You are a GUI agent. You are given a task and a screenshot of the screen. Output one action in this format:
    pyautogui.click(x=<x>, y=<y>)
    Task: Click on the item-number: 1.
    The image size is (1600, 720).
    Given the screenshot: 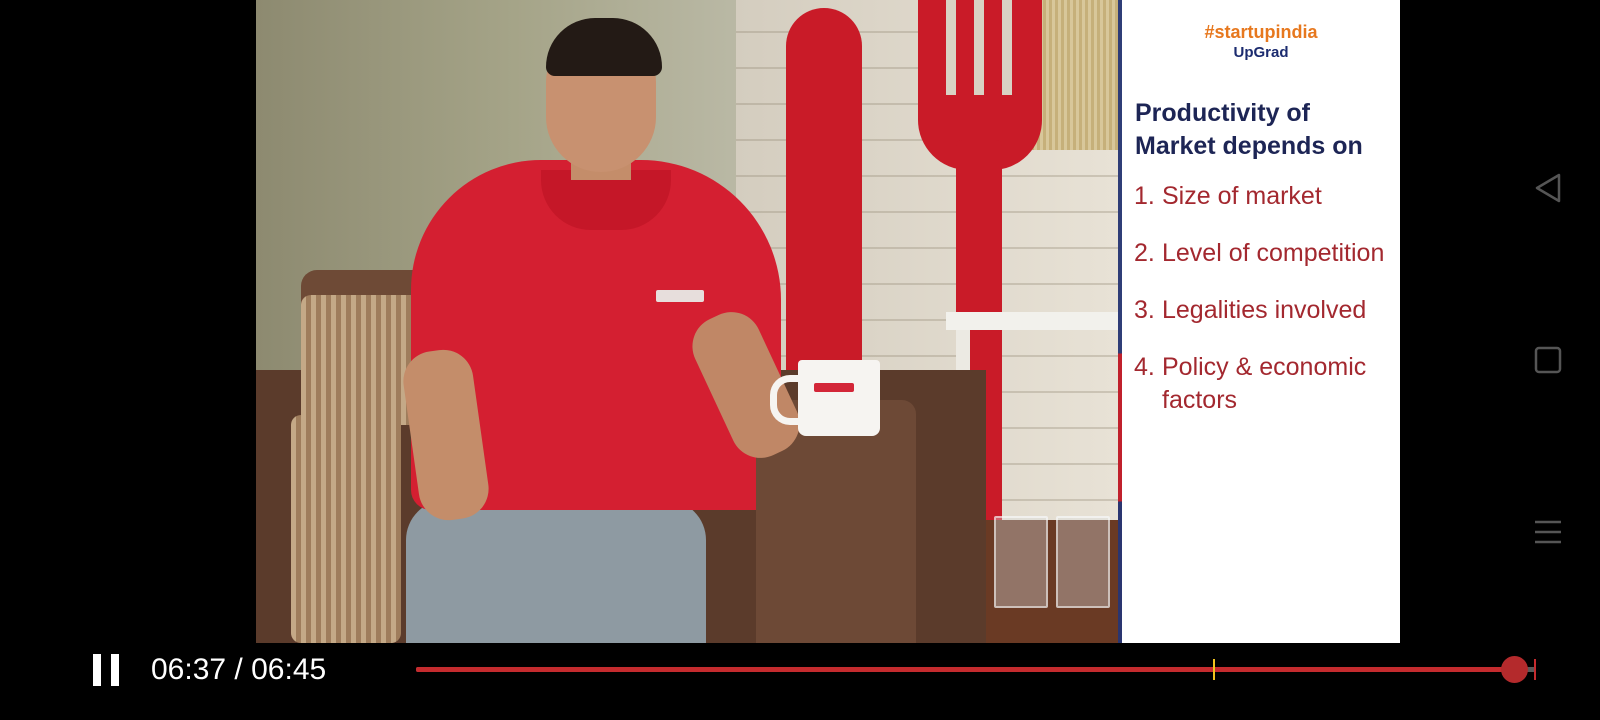 What is the action you would take?
    pyautogui.click(x=1144, y=196)
    